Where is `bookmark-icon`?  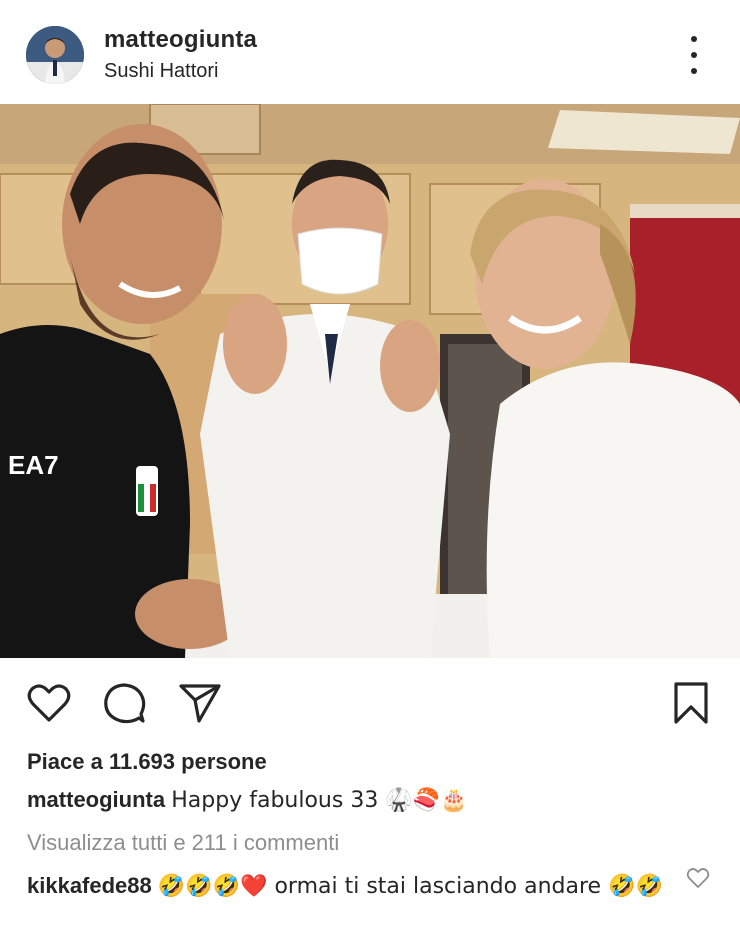 bookmark-icon is located at coordinates (691, 703).